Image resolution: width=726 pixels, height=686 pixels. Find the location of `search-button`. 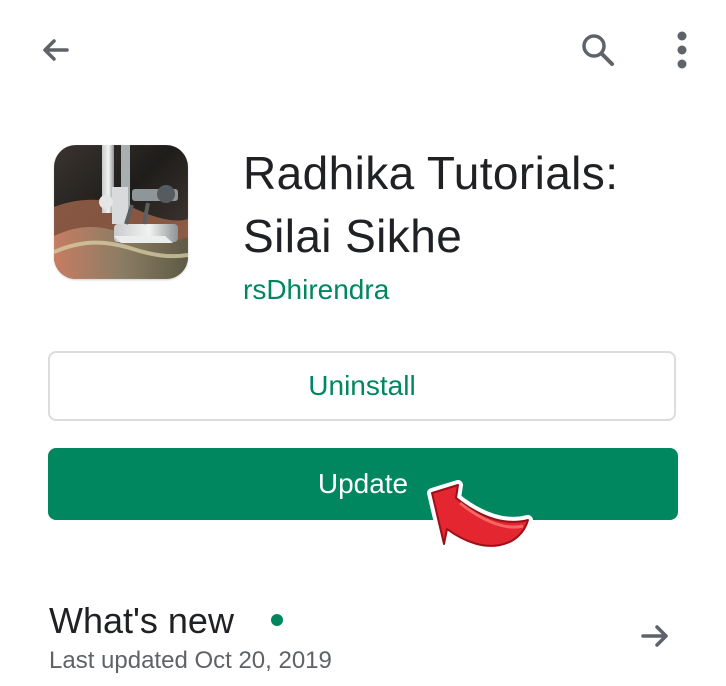

search-button is located at coordinates (598, 50).